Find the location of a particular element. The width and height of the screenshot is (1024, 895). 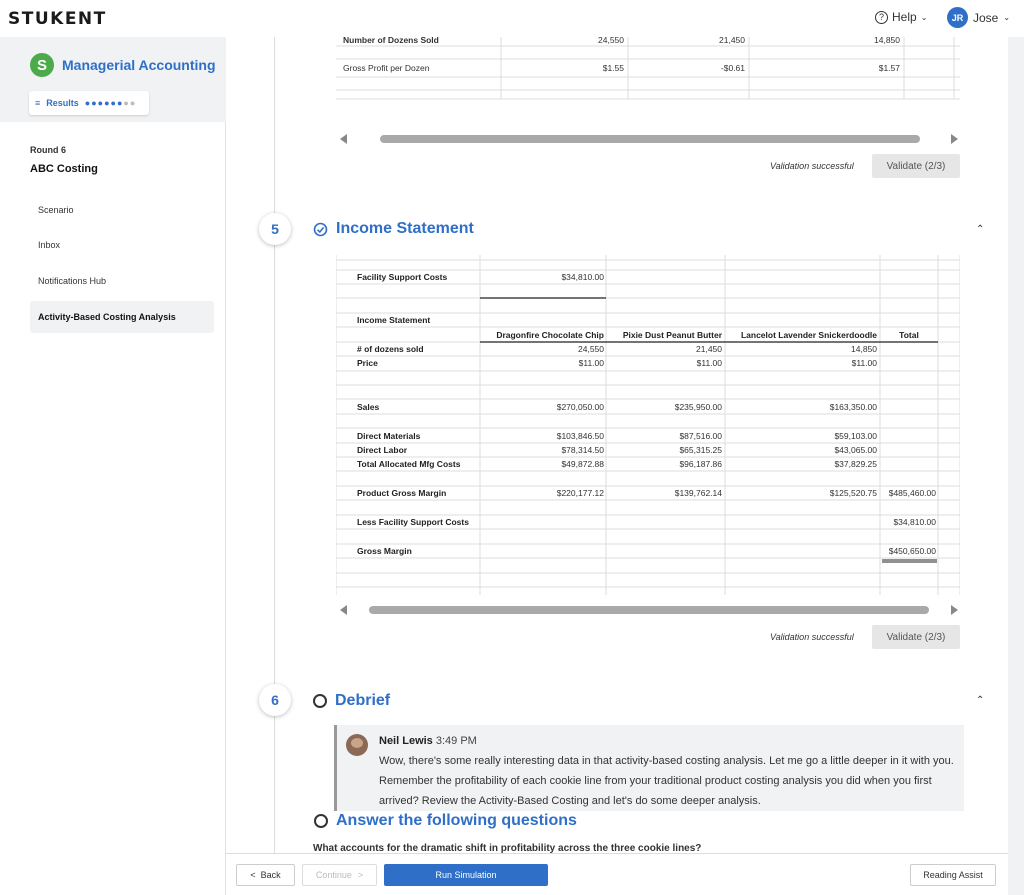

cell: $485,460.00 is located at coordinates (913, 493).